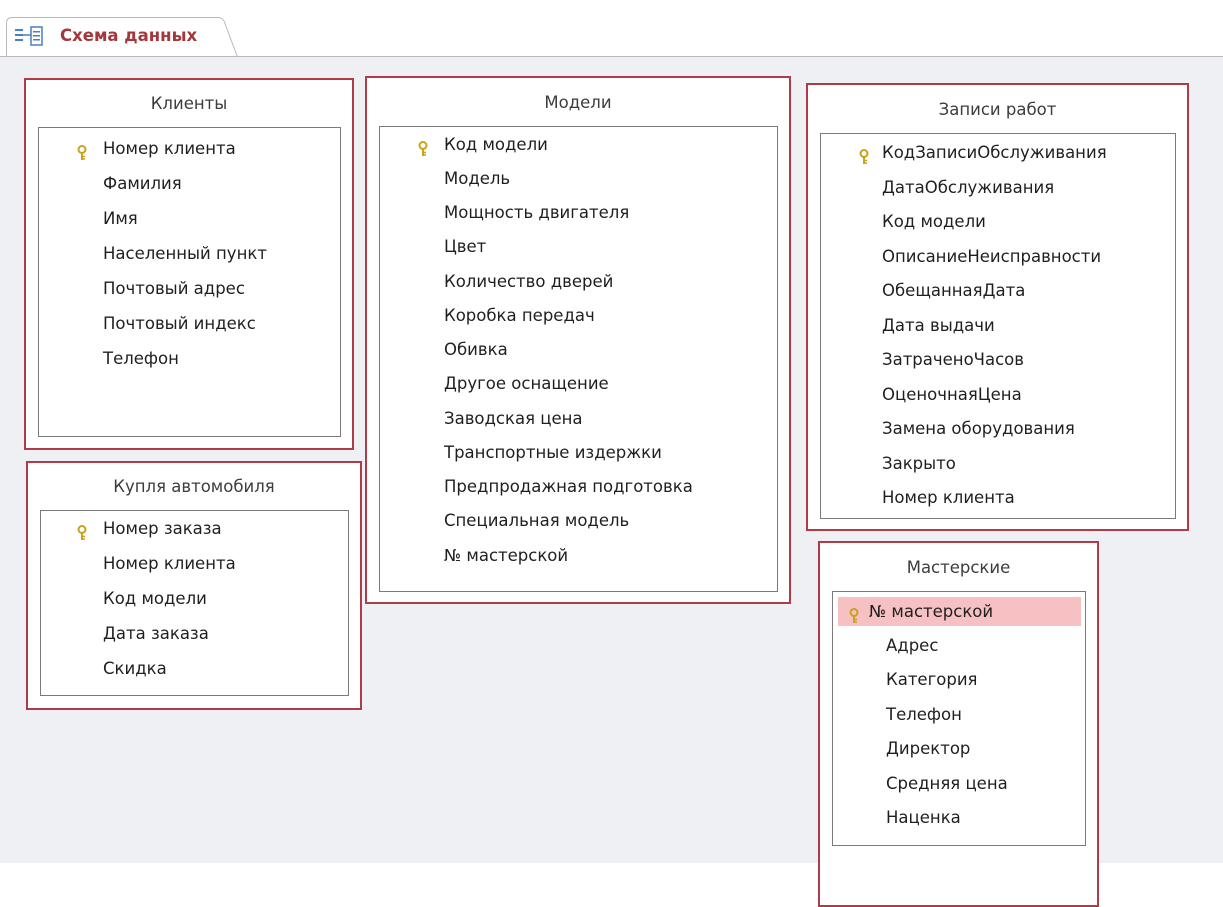 The width and height of the screenshot is (1223, 907). What do you see at coordinates (174, 288) in the screenshot?
I see `field-name: Почтовый адрес` at bounding box center [174, 288].